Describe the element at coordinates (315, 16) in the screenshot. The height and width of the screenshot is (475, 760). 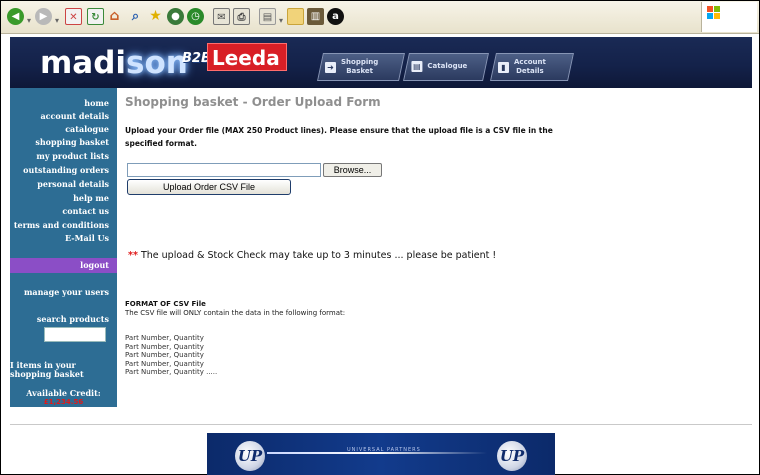
I see `research-icon: ▥` at that location.